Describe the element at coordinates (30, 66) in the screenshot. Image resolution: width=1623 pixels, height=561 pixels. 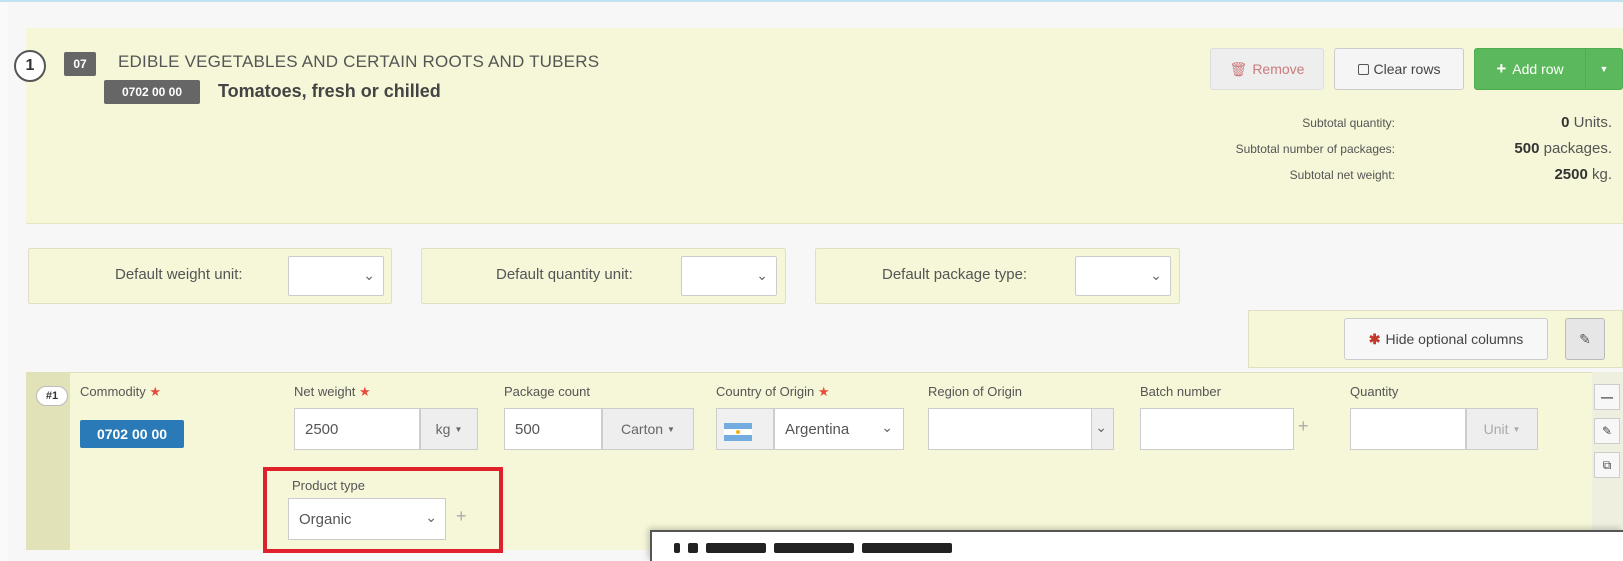
I see `position-number: 1` at that location.